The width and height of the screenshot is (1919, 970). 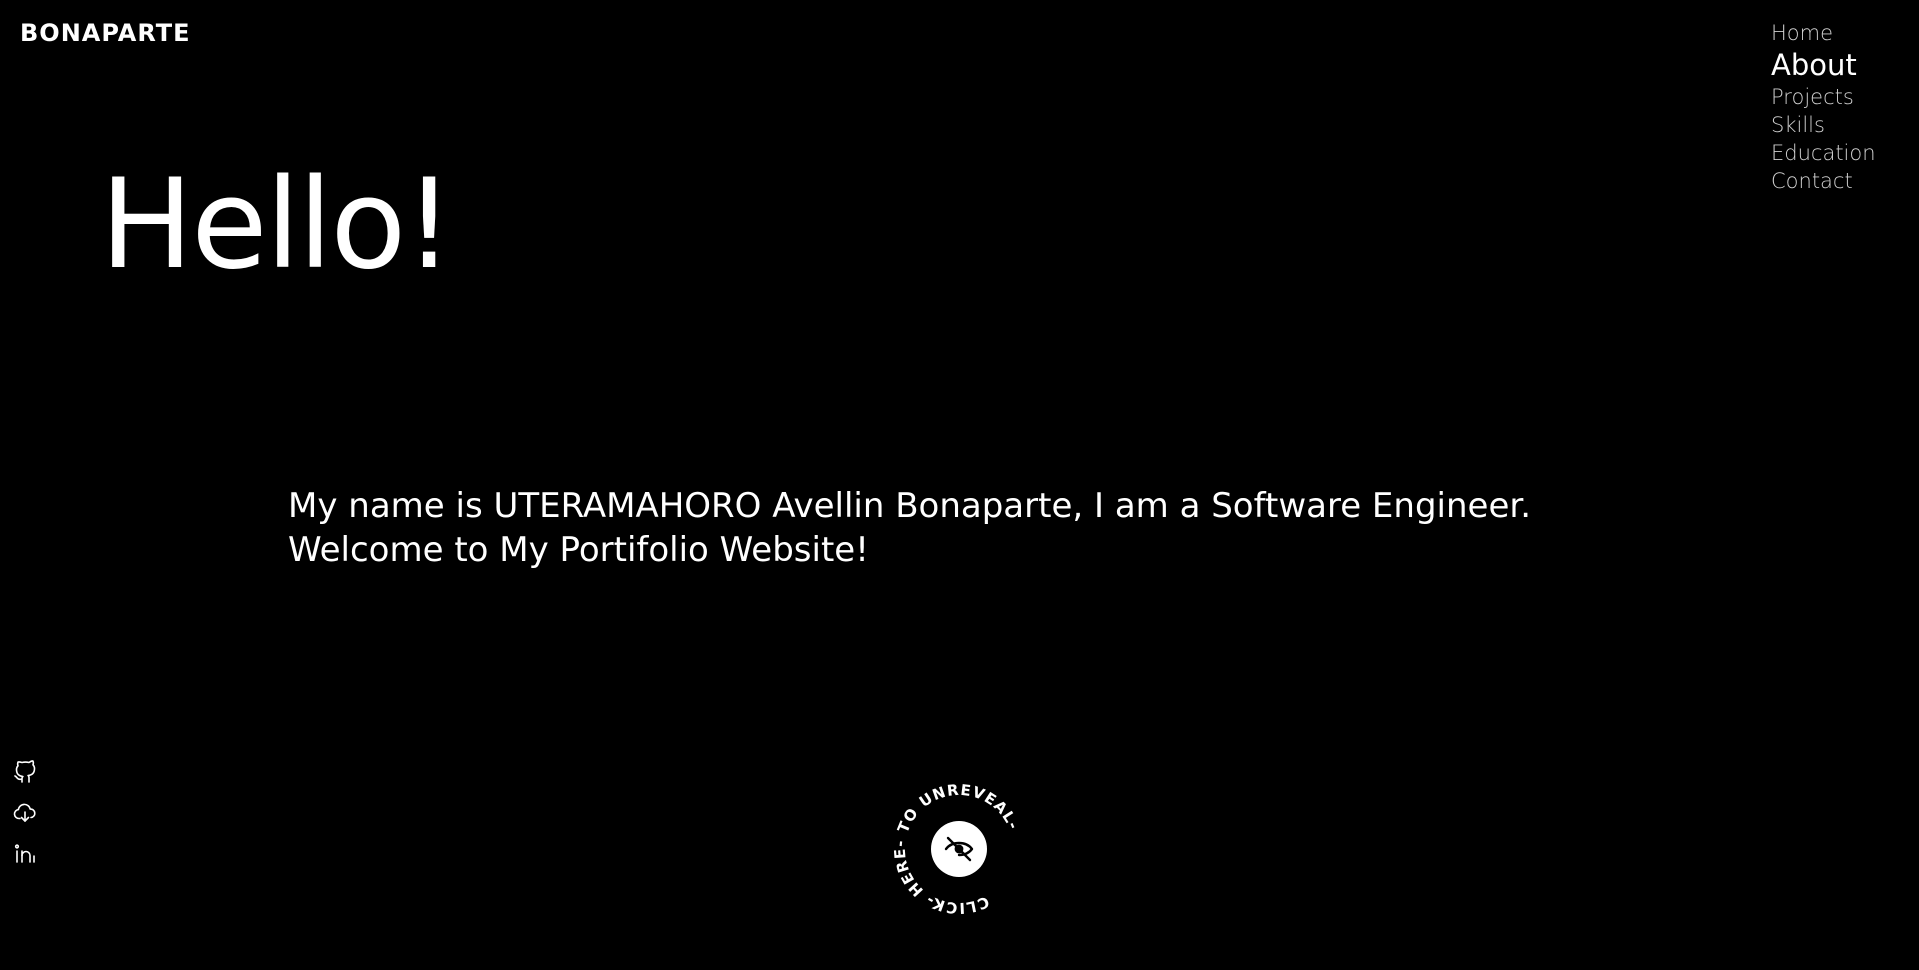 What do you see at coordinates (25, 772) in the screenshot?
I see `github-icon` at bounding box center [25, 772].